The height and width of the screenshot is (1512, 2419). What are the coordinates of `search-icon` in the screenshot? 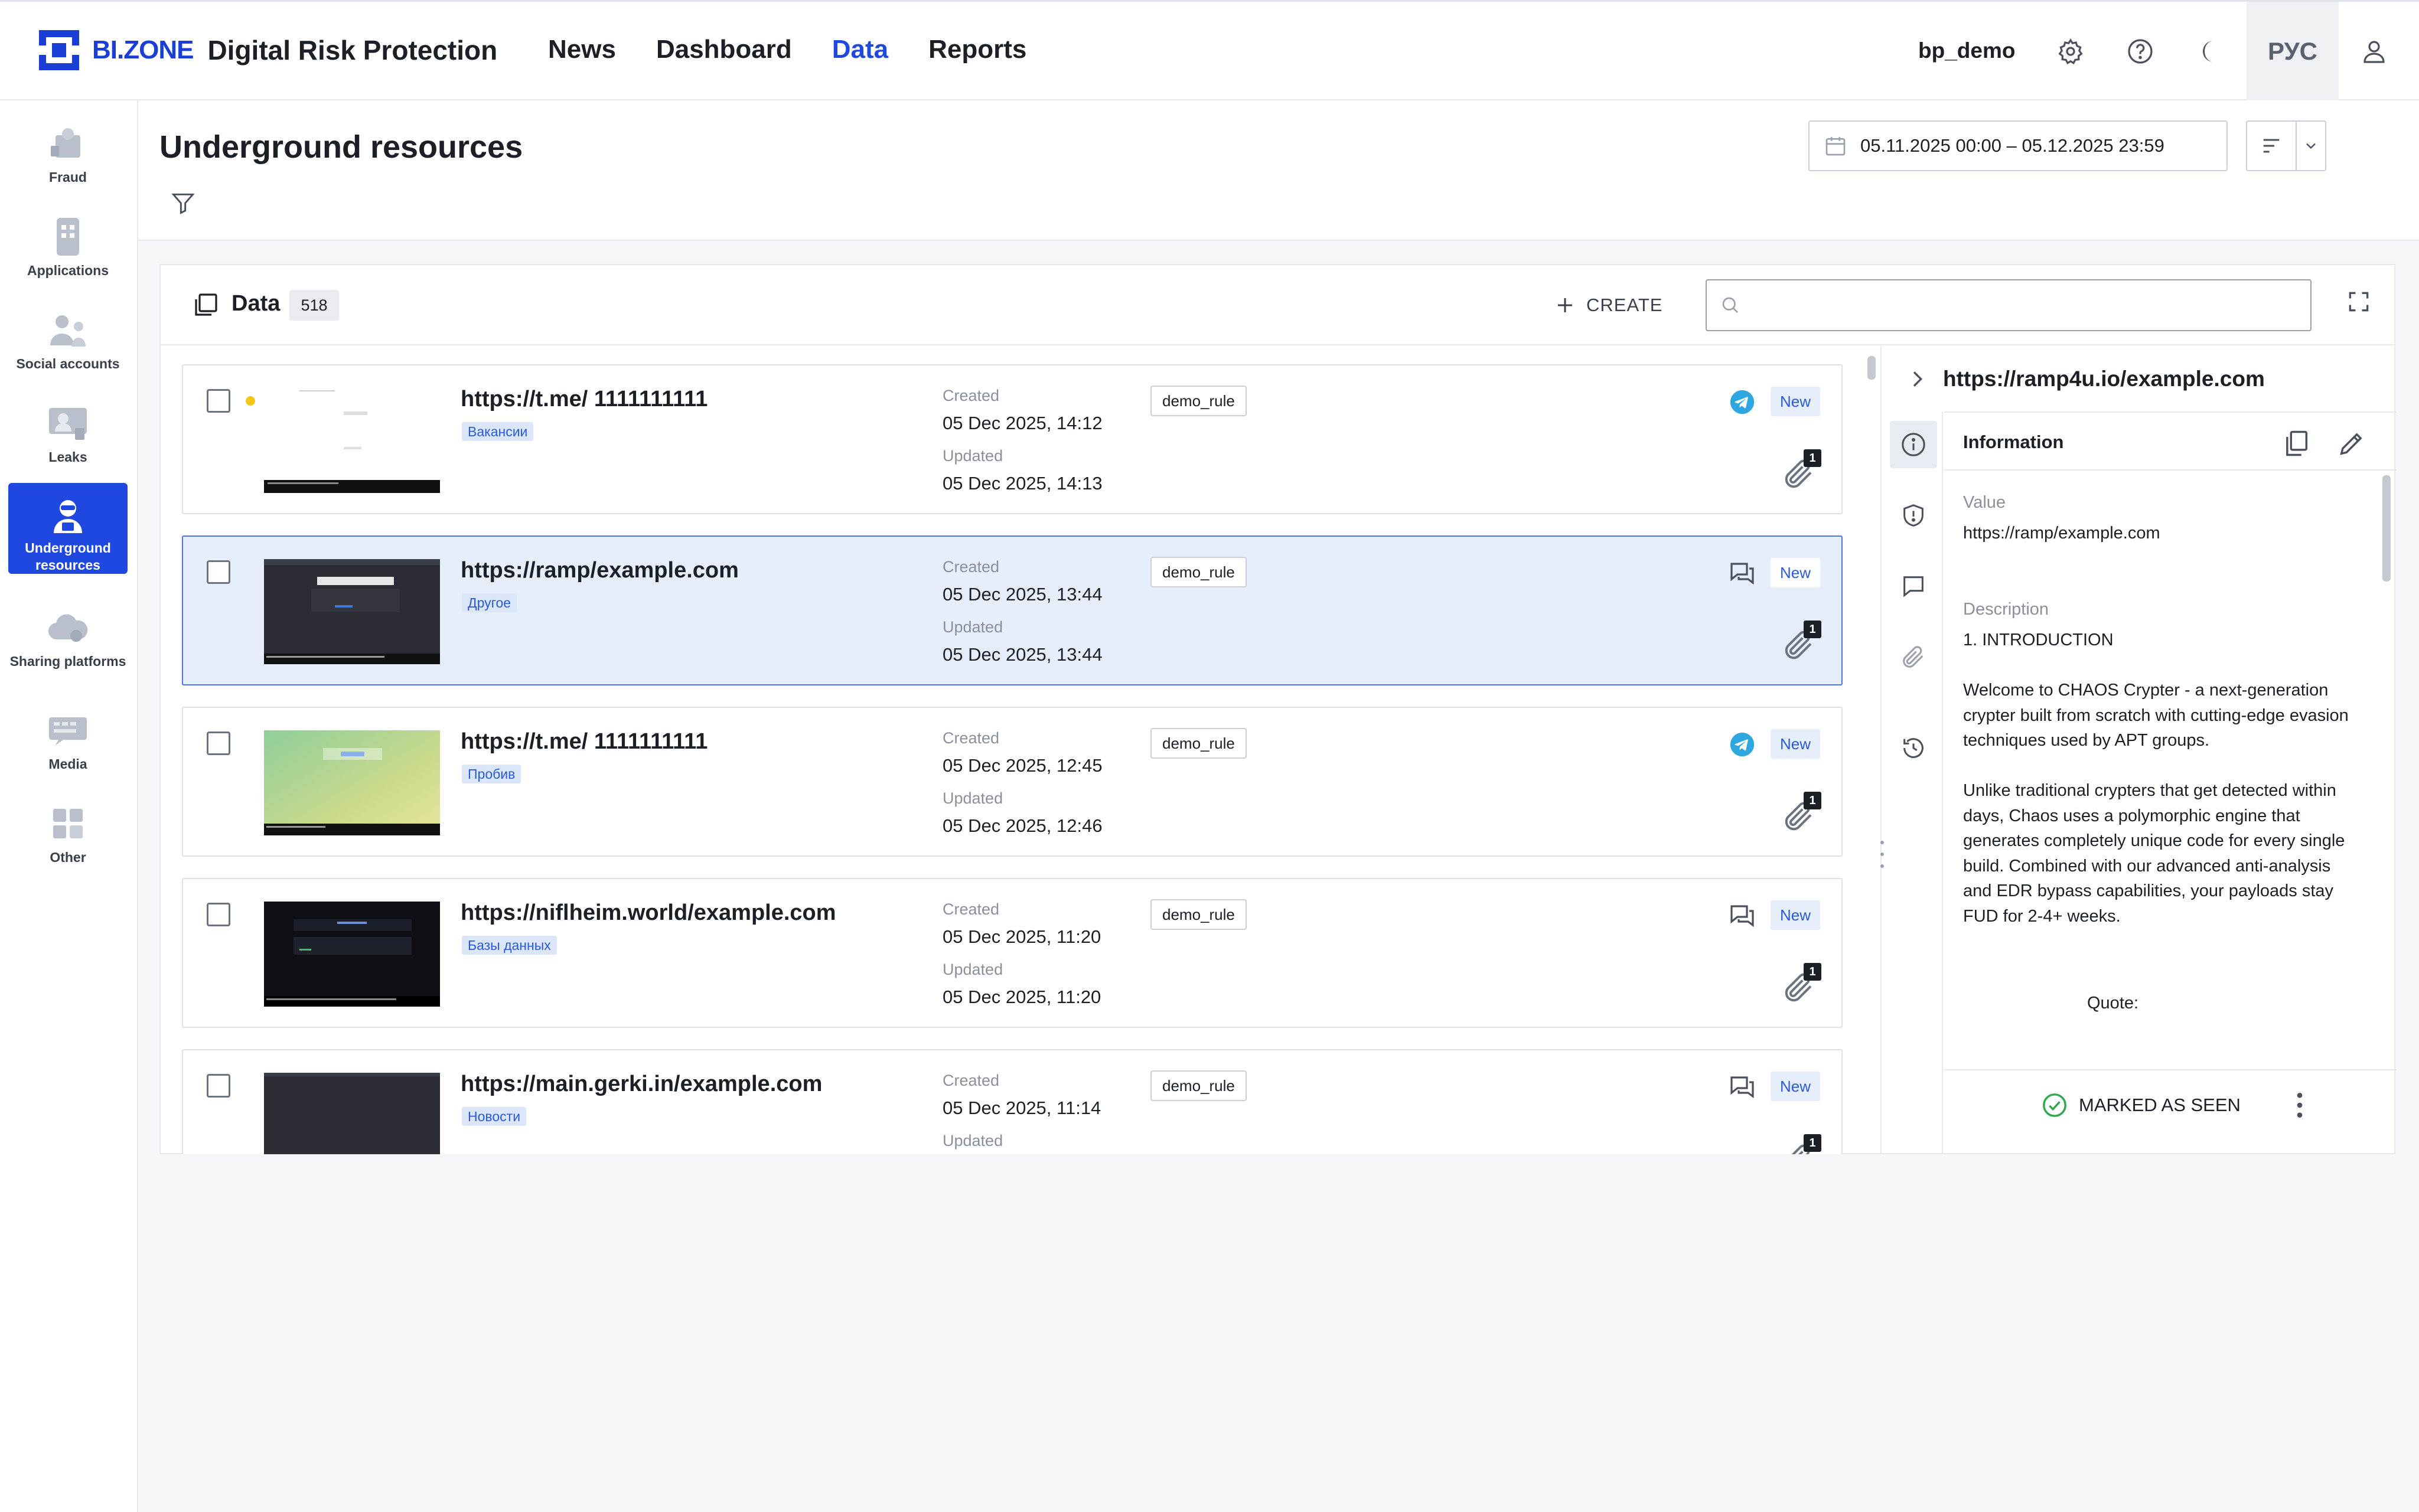 It's located at (1730, 305).